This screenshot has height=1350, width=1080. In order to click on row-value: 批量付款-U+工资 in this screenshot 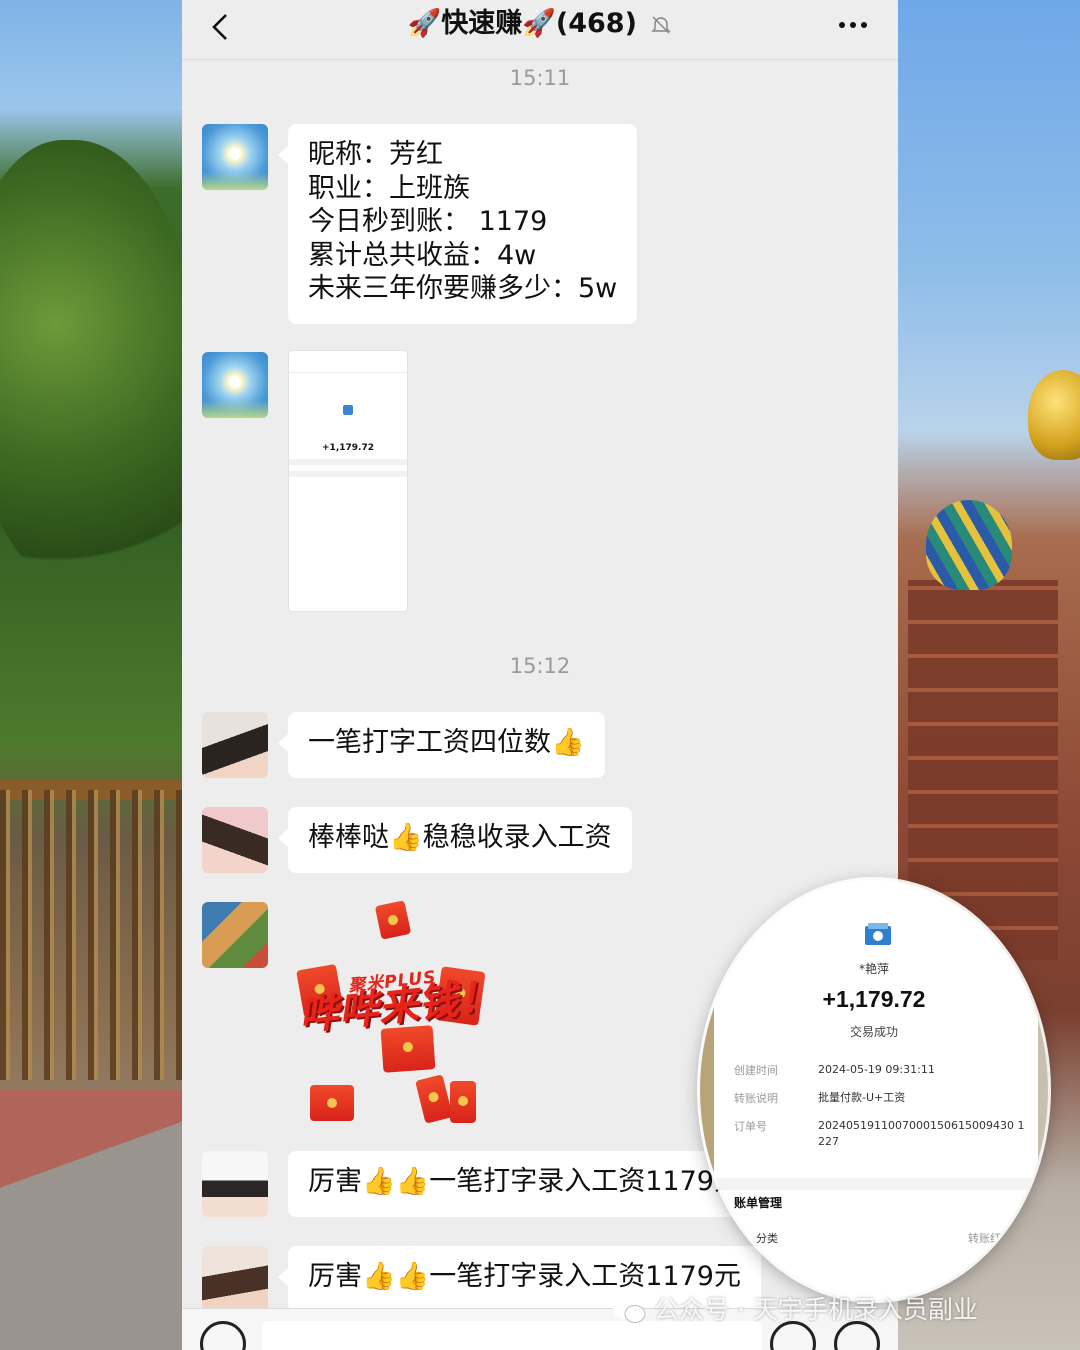, I will do `click(862, 1097)`.